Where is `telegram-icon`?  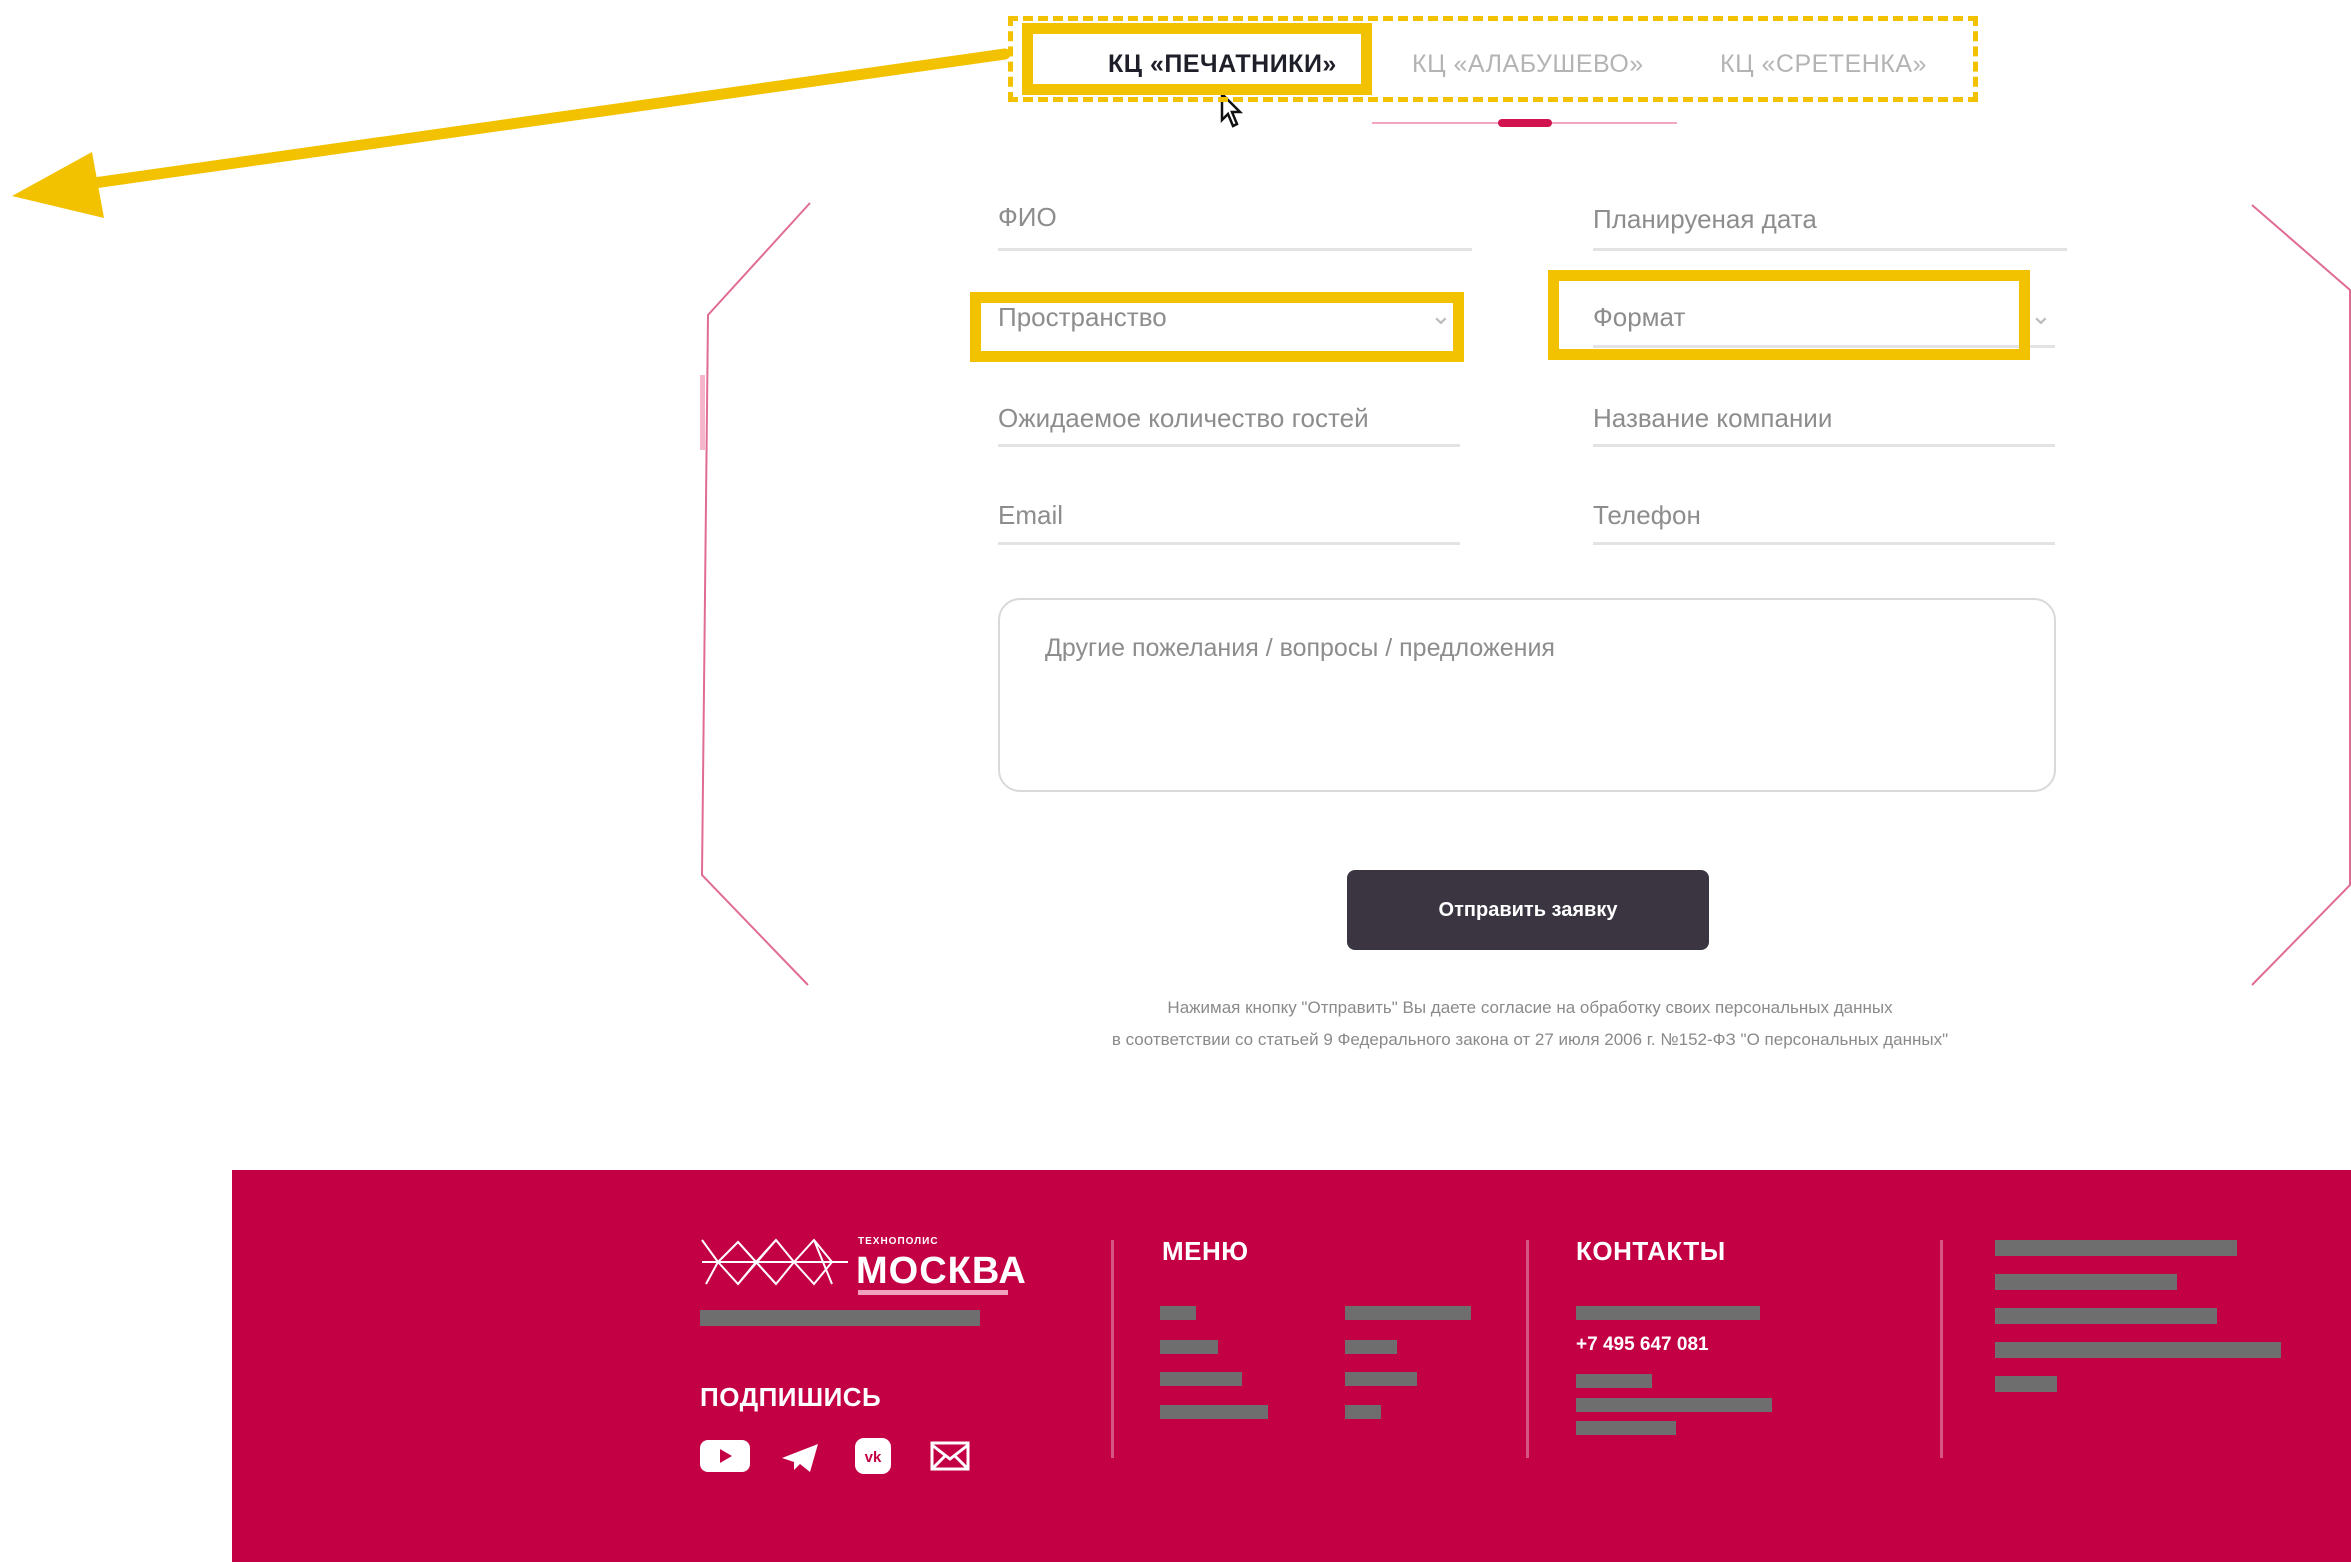 telegram-icon is located at coordinates (800, 1458).